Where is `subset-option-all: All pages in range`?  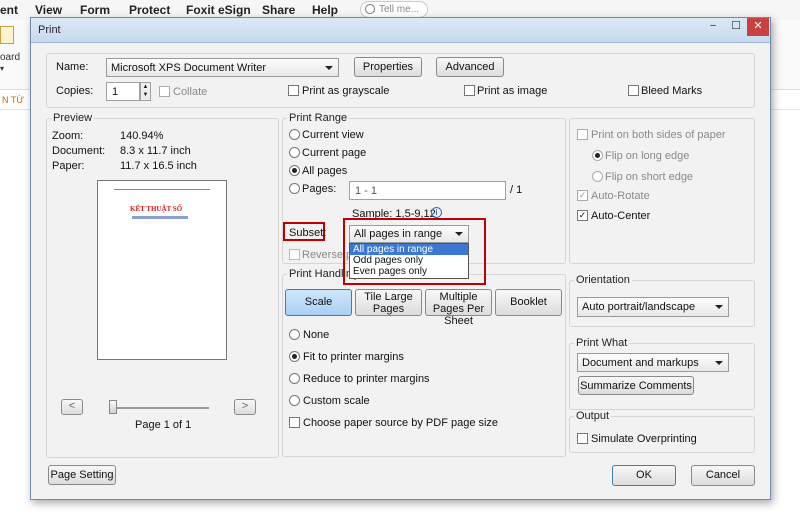
subset-option-all: All pages in range is located at coordinates (409, 249).